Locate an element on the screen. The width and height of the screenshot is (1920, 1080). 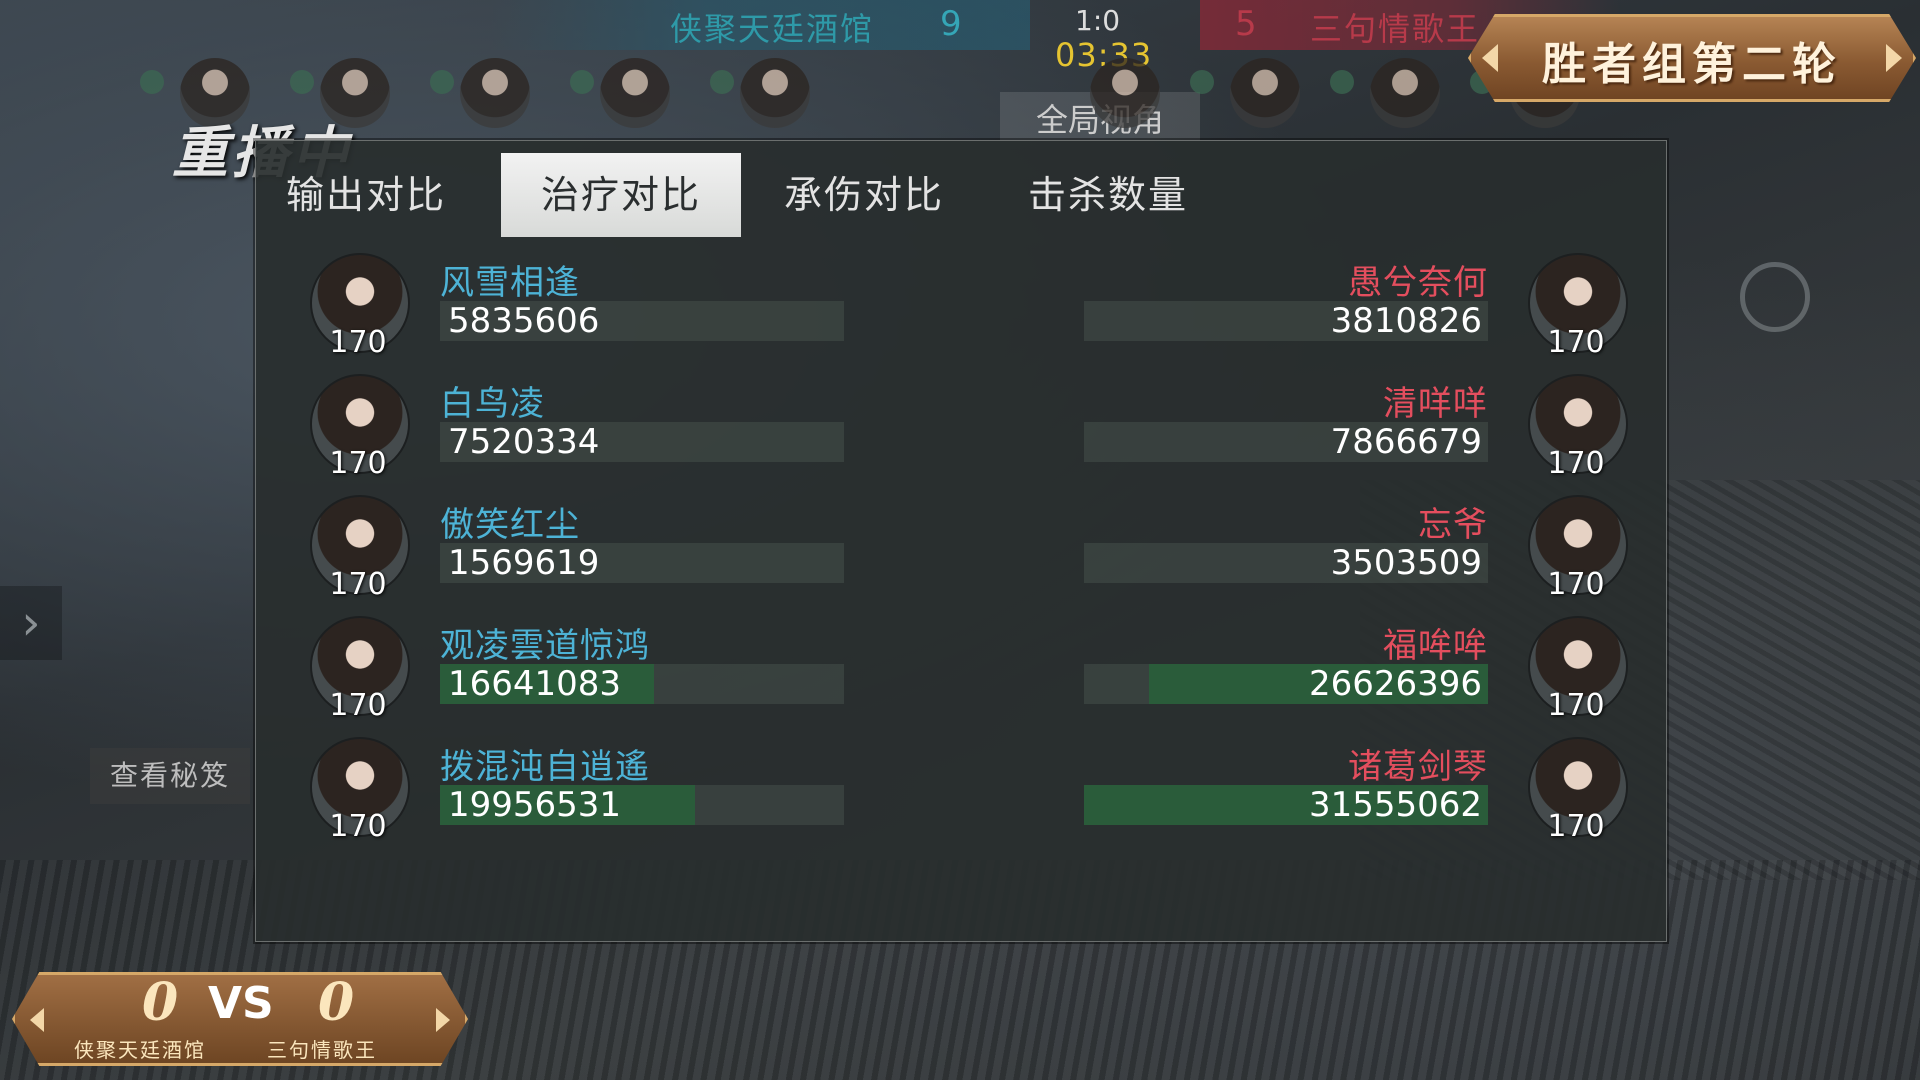
left-healing-bar: 5835606 is located at coordinates (642, 321).